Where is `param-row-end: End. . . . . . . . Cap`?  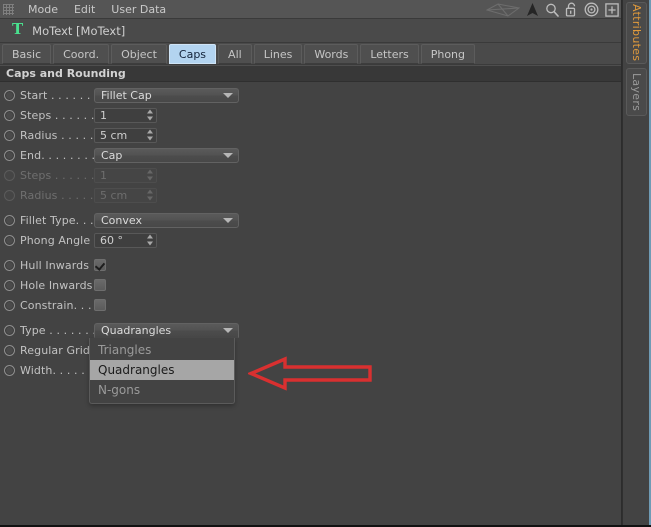
param-row-end: End. . . . . . . . Cap is located at coordinates (310, 155).